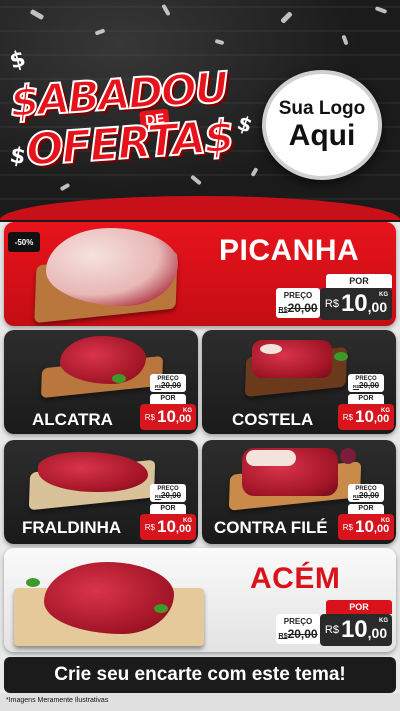 Image resolution: width=400 pixels, height=711 pixels. Describe the element at coordinates (271, 458) in the screenshot. I see `fat-cap` at that location.